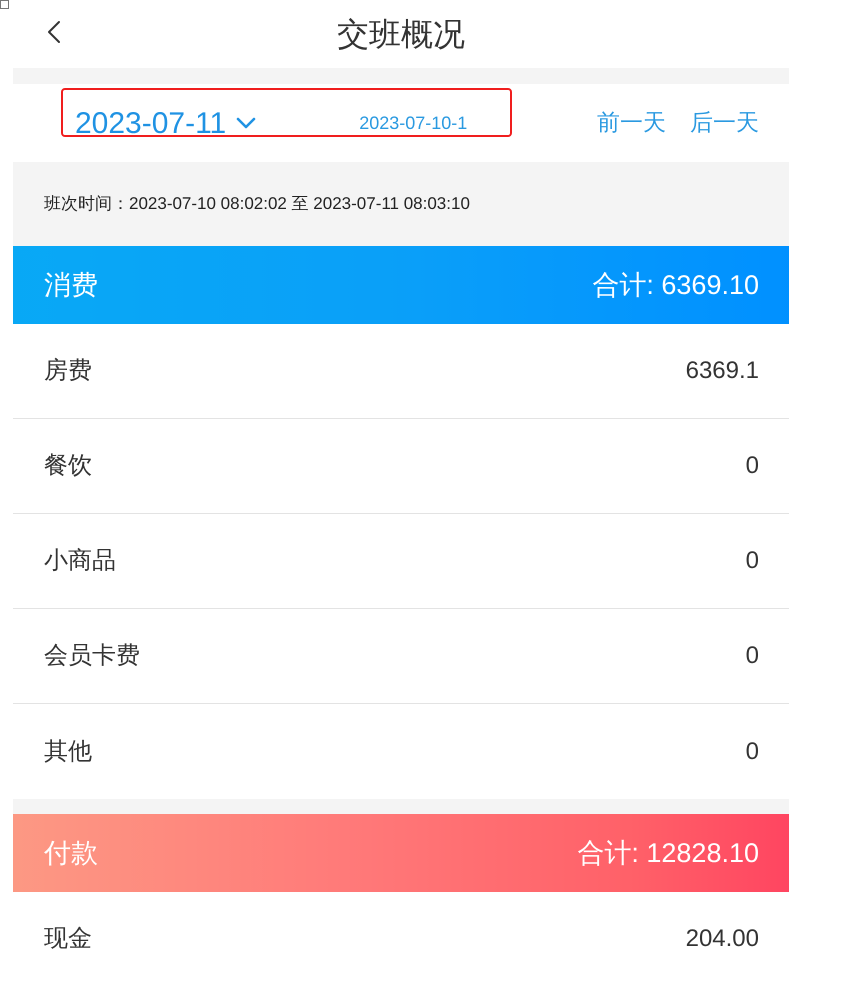  What do you see at coordinates (246, 123) in the screenshot?
I see `chevron-down-icon` at bounding box center [246, 123].